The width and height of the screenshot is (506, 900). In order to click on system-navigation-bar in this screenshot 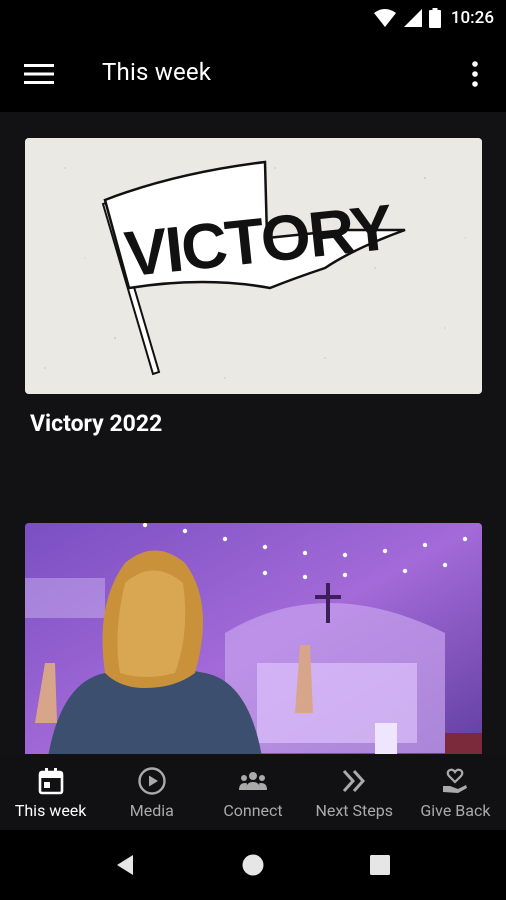, I will do `click(253, 865)`.